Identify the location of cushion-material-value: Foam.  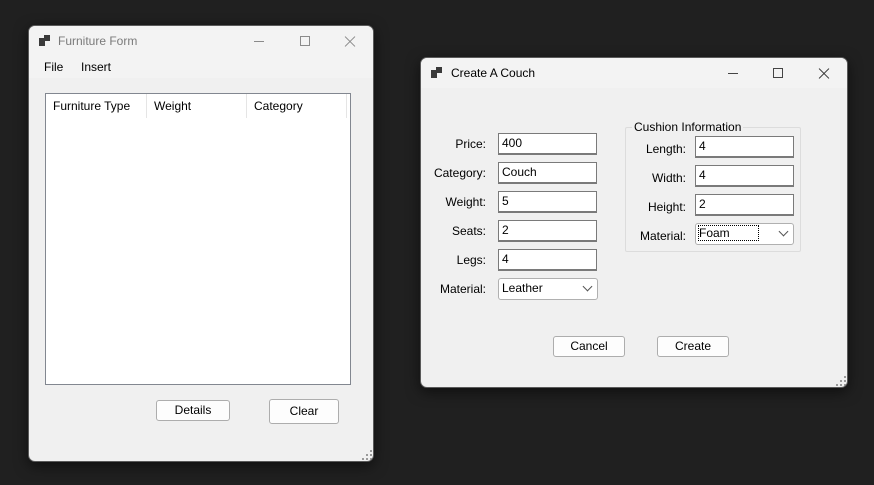
(728, 233).